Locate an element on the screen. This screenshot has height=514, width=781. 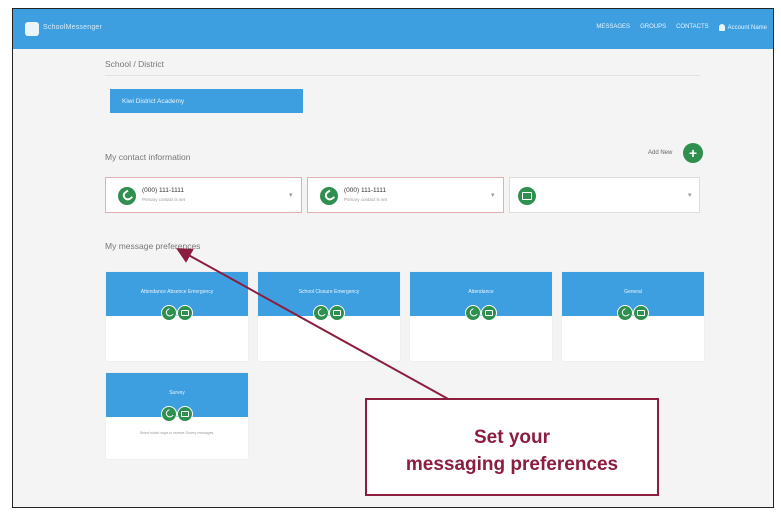
callout-text: Set your messaging preferences is located at coordinates (512, 451).